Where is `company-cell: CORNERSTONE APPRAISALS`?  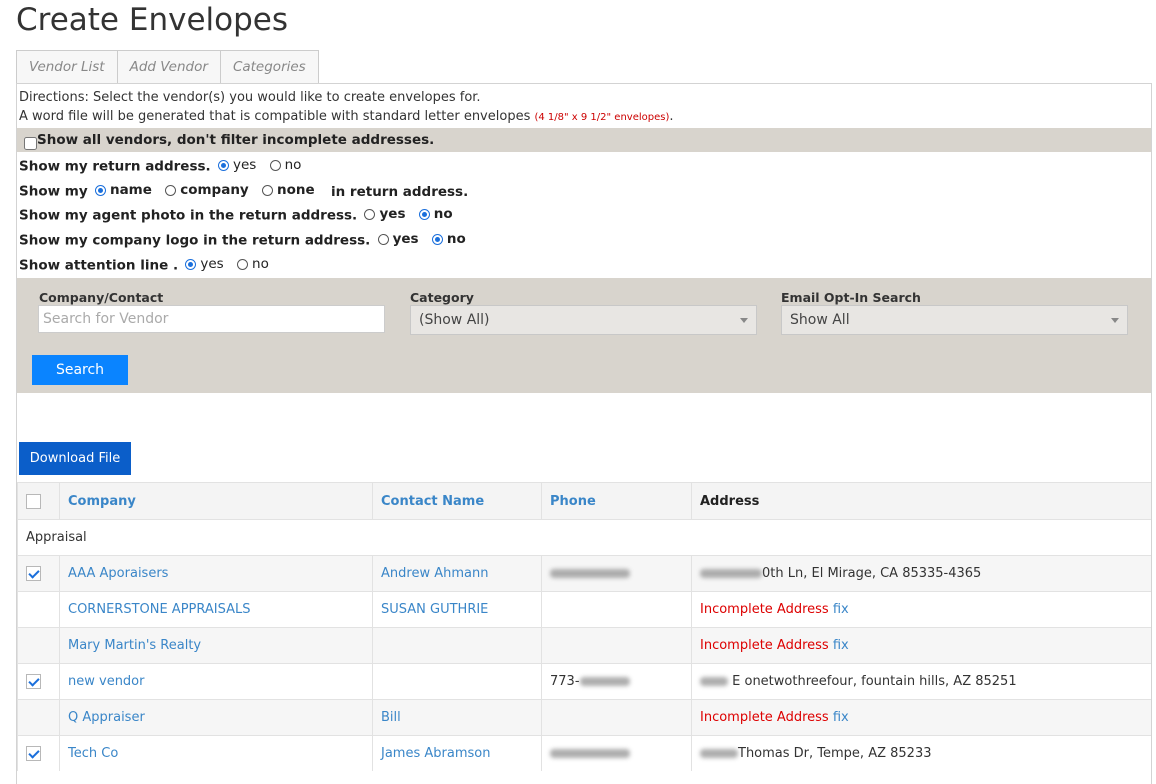 company-cell: CORNERSTONE APPRAISALS is located at coordinates (216, 609).